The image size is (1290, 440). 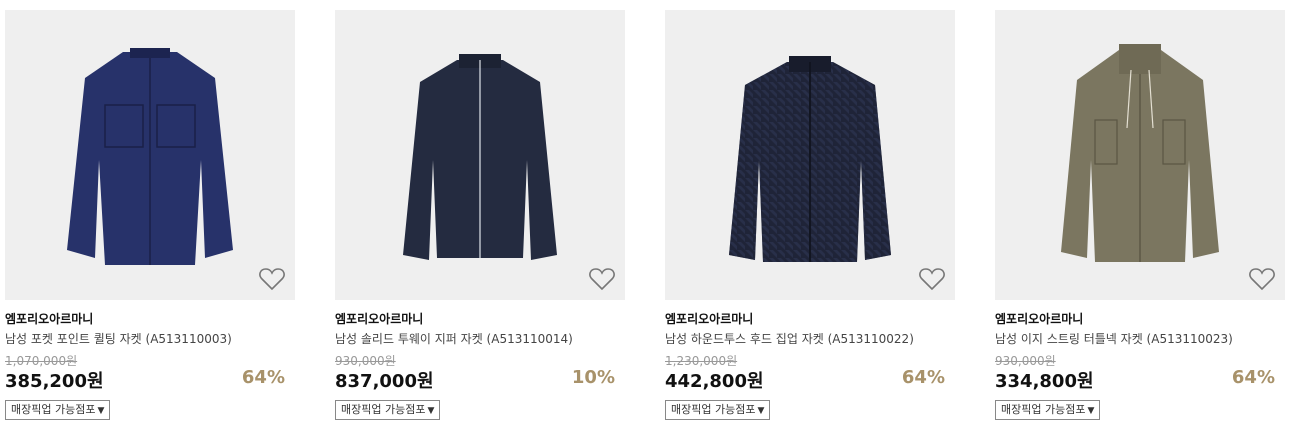 What do you see at coordinates (118, 338) in the screenshot?
I see `product-name: 남성 포켓 포인트 퀼팅 자켓 (A513110003)` at bounding box center [118, 338].